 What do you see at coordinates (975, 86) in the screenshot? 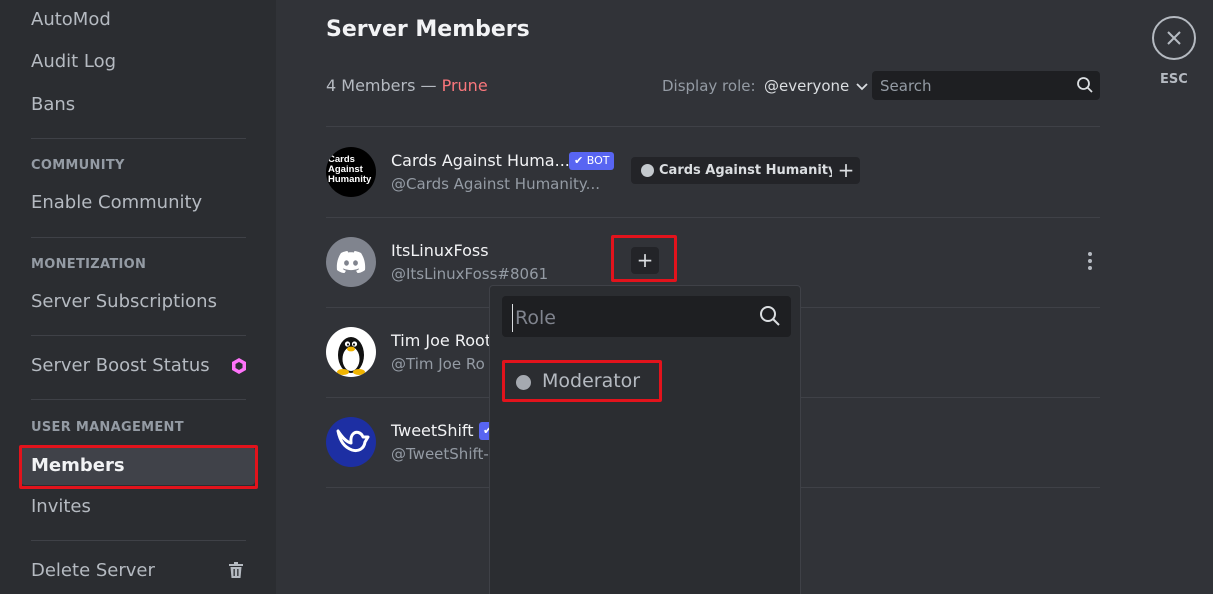
I see `member-search-input` at bounding box center [975, 86].